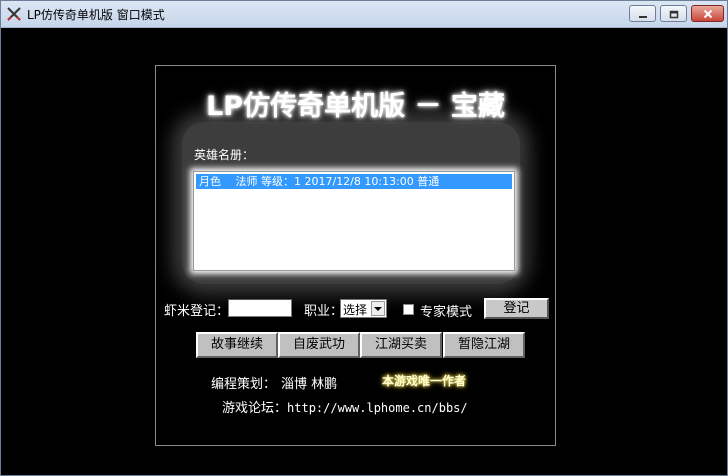 The width and height of the screenshot is (728, 476). Describe the element at coordinates (224, 155) in the screenshot. I see `hero-list-label: 英雄名册：` at that location.